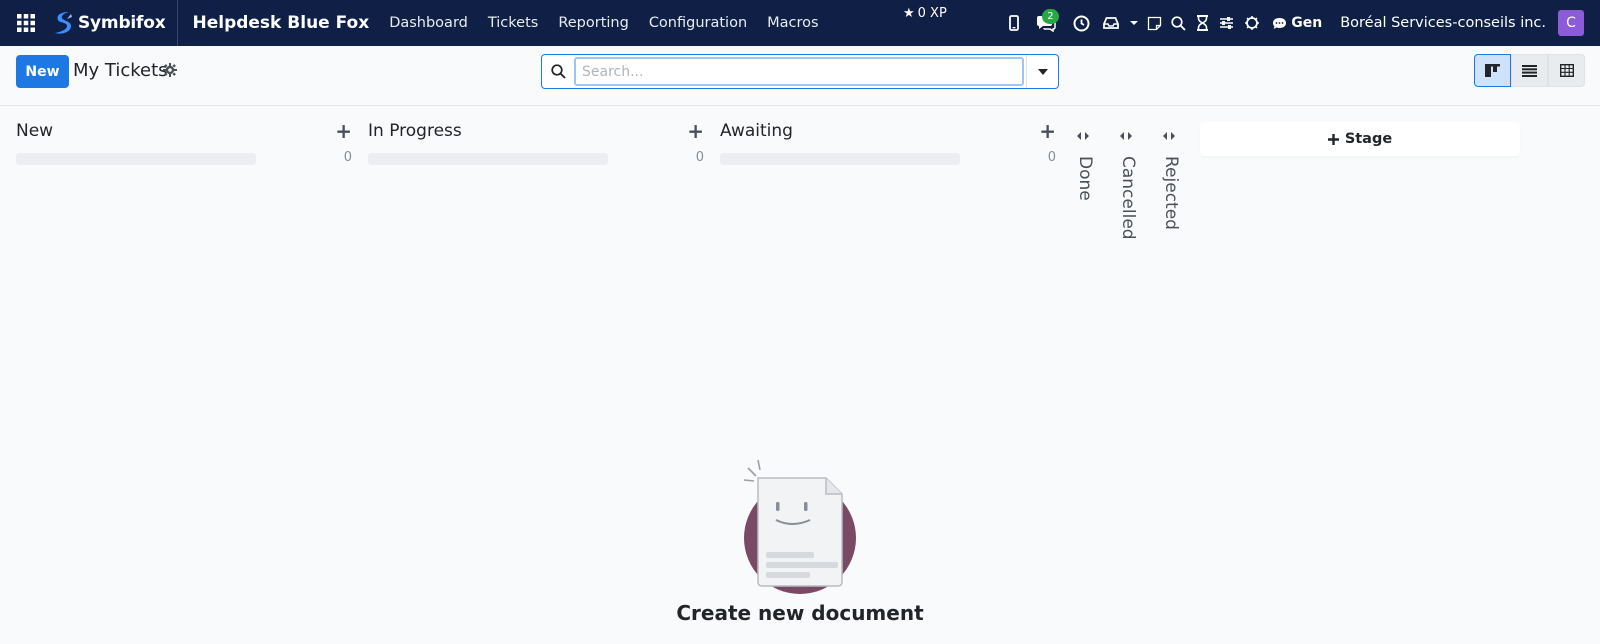 The width and height of the screenshot is (1600, 644). What do you see at coordinates (1280, 23) in the screenshot?
I see `comment-icon` at bounding box center [1280, 23].